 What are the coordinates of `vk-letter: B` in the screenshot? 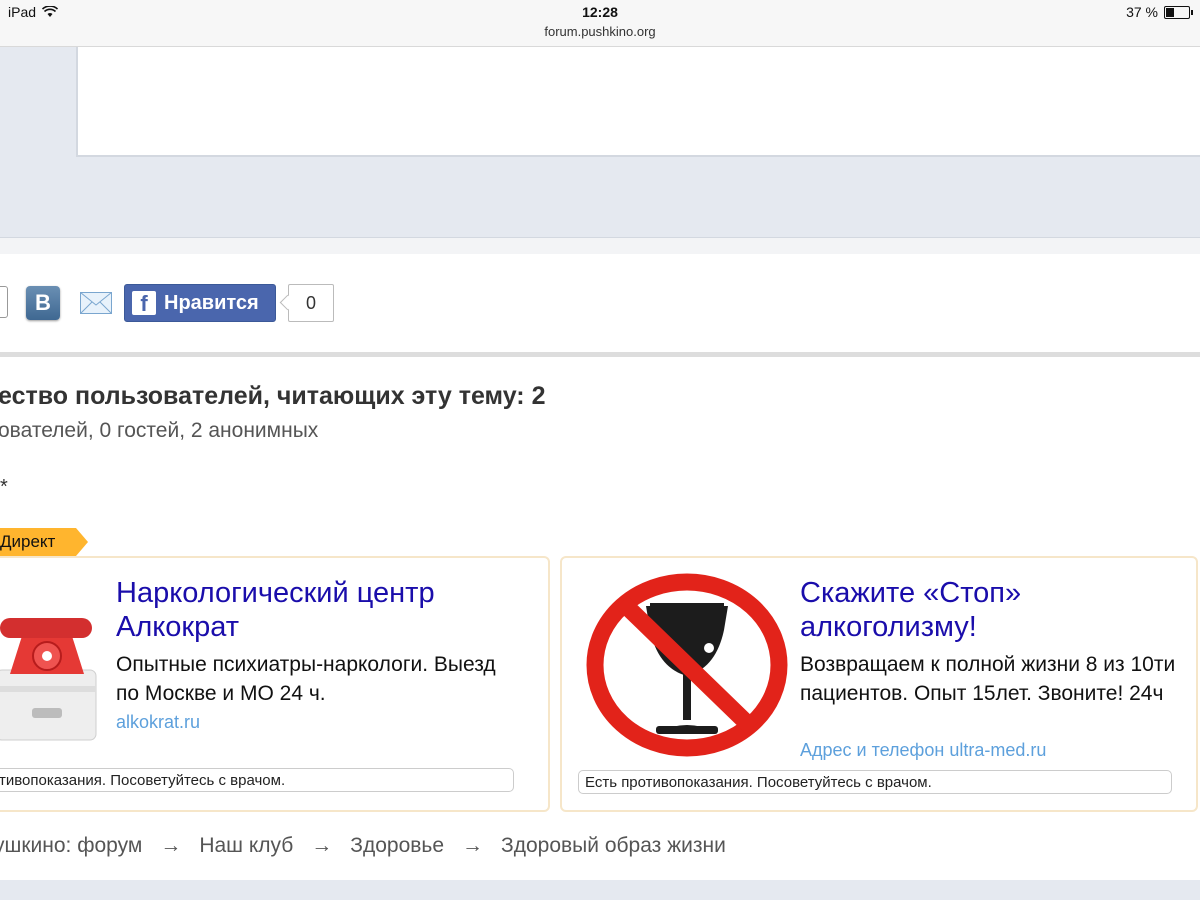 It's located at (43, 302).